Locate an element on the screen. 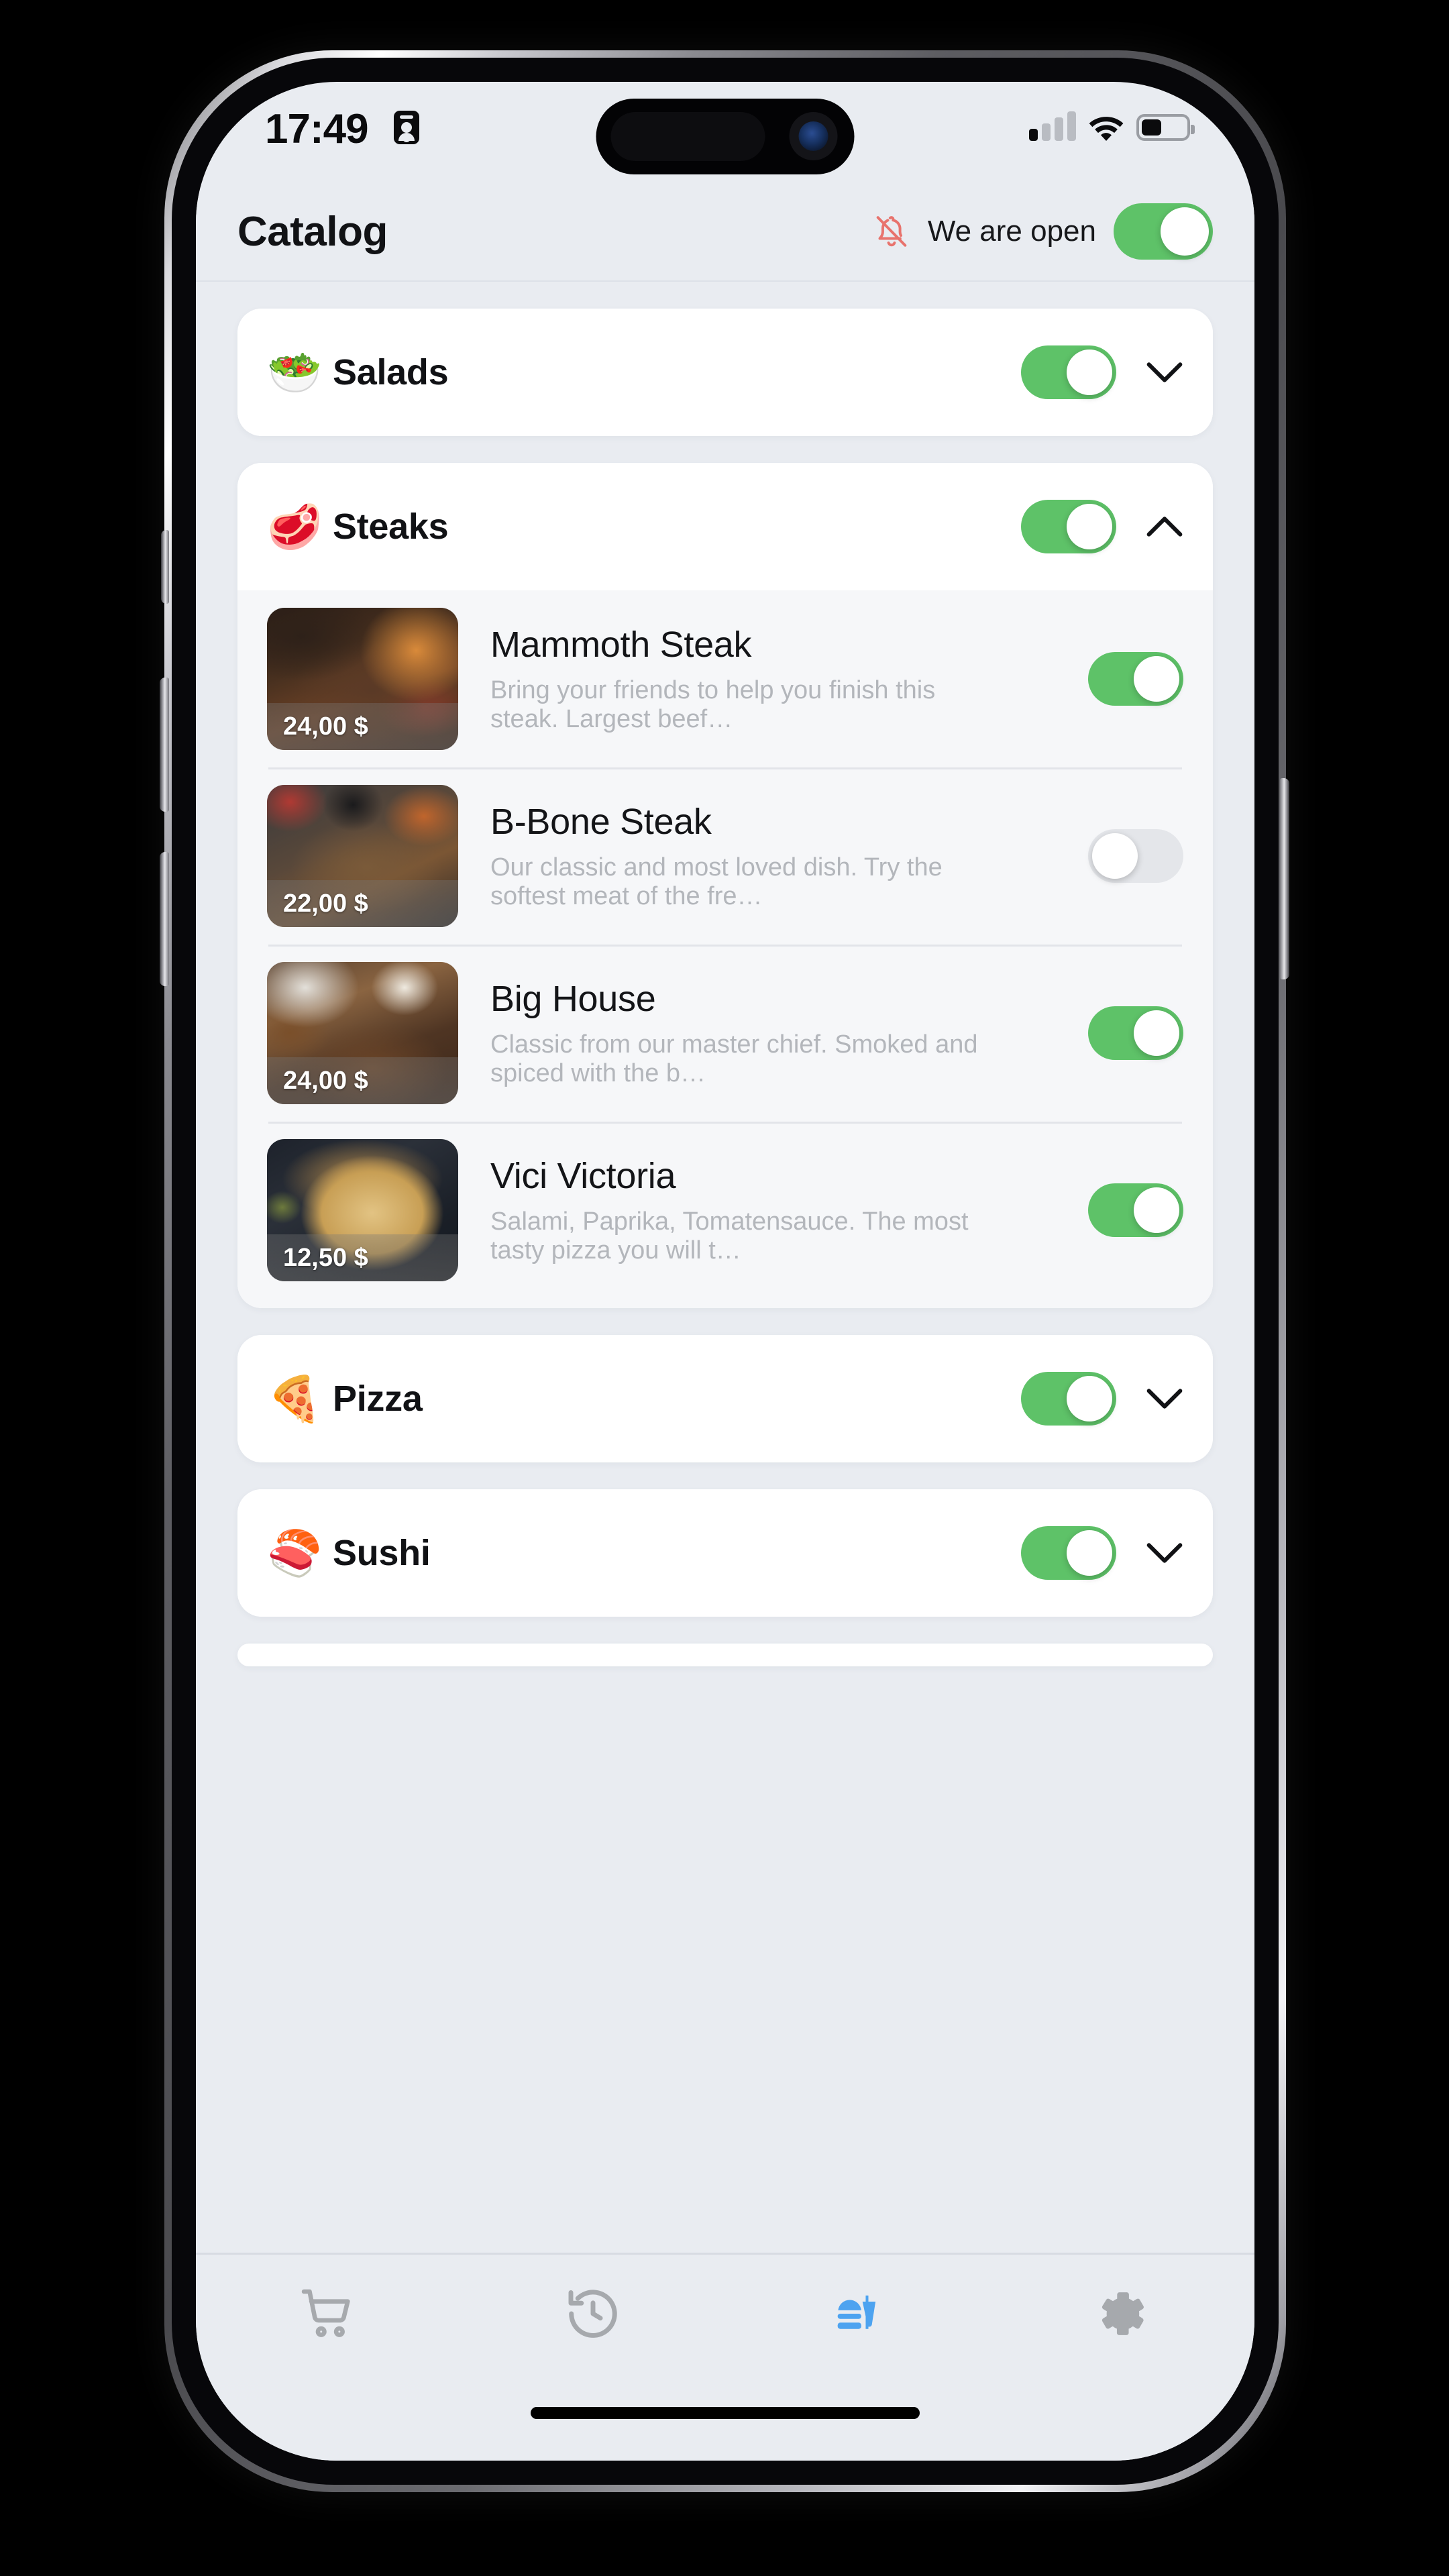 The height and width of the screenshot is (2576, 1449). tab-history is located at coordinates (593, 2313).